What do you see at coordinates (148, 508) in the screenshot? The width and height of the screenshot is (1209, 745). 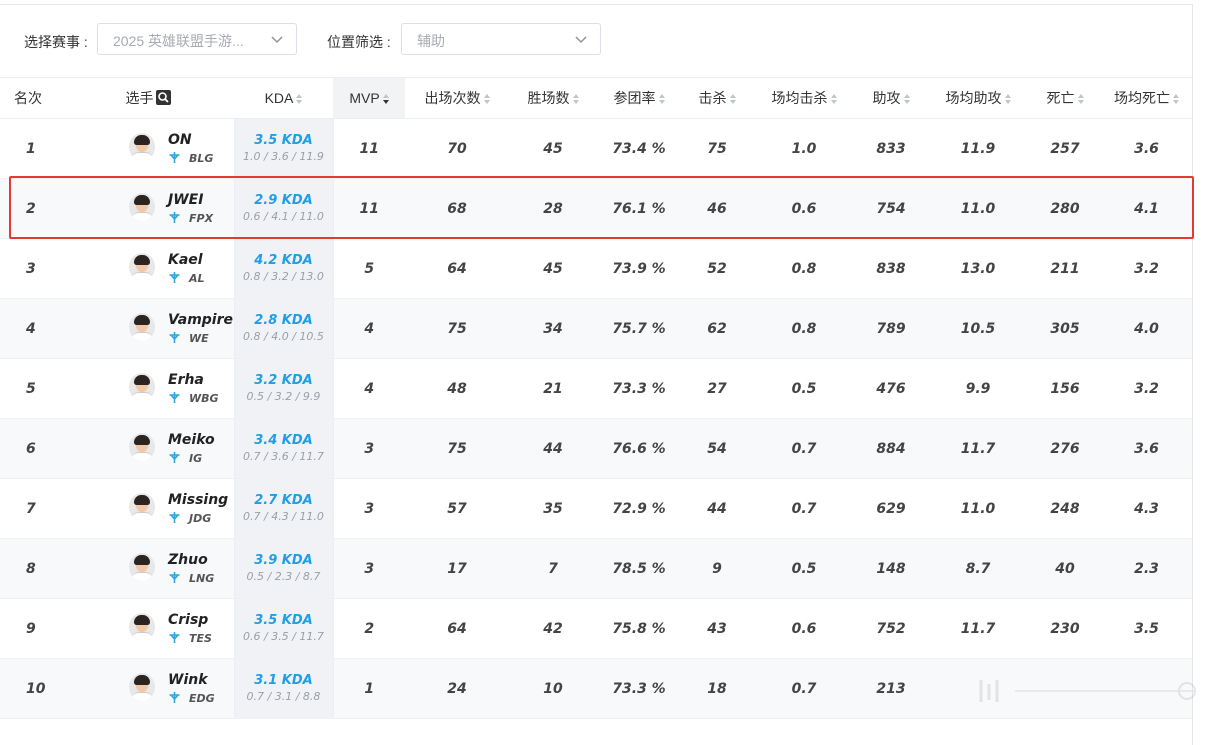 I see `player-cell: Missing JDG` at bounding box center [148, 508].